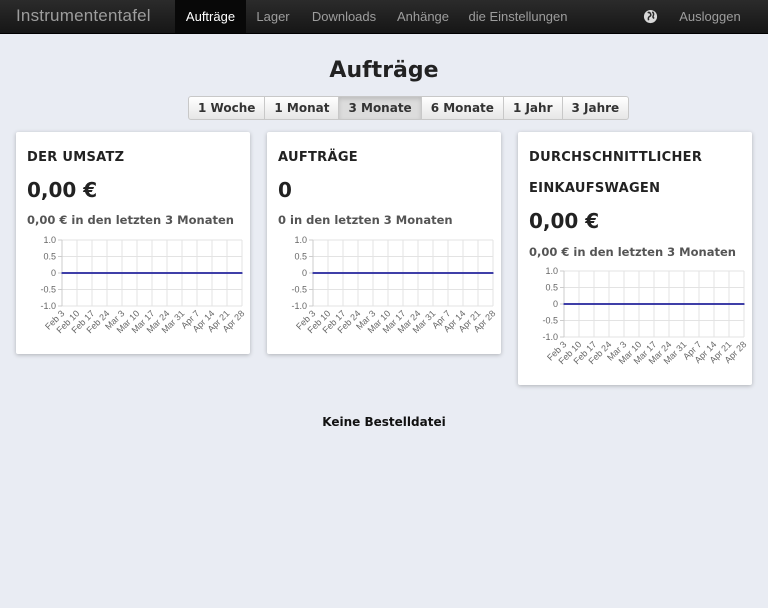 The width and height of the screenshot is (768, 608). I want to click on range-button-1-week: 1 Woche, so click(227, 108).